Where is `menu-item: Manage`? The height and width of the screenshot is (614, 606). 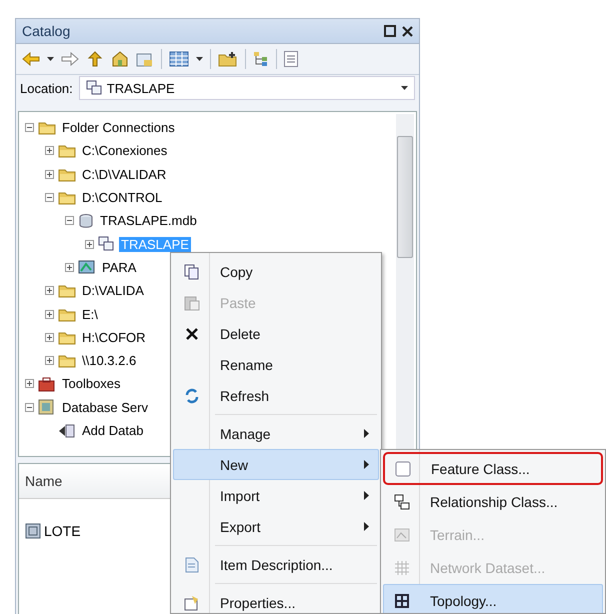
menu-item: Manage is located at coordinates (276, 433).